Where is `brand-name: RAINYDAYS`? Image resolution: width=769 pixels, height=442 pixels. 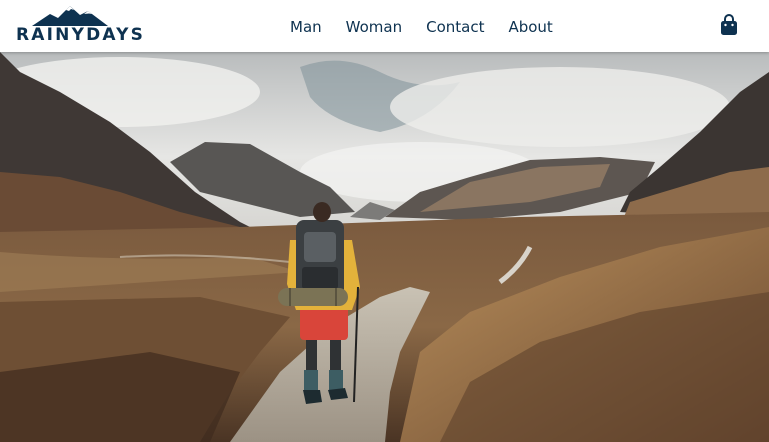 brand-name: RAINYDAYS is located at coordinates (81, 35).